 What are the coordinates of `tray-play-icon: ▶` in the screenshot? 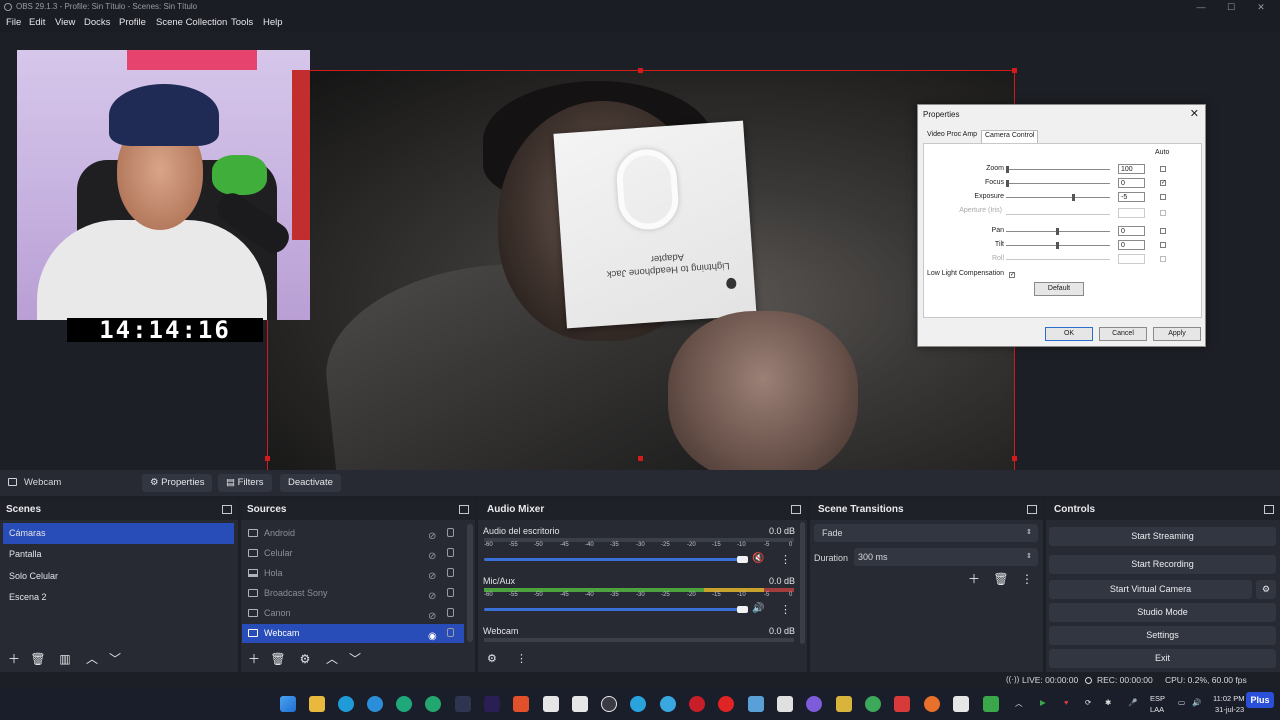 It's located at (1043, 702).